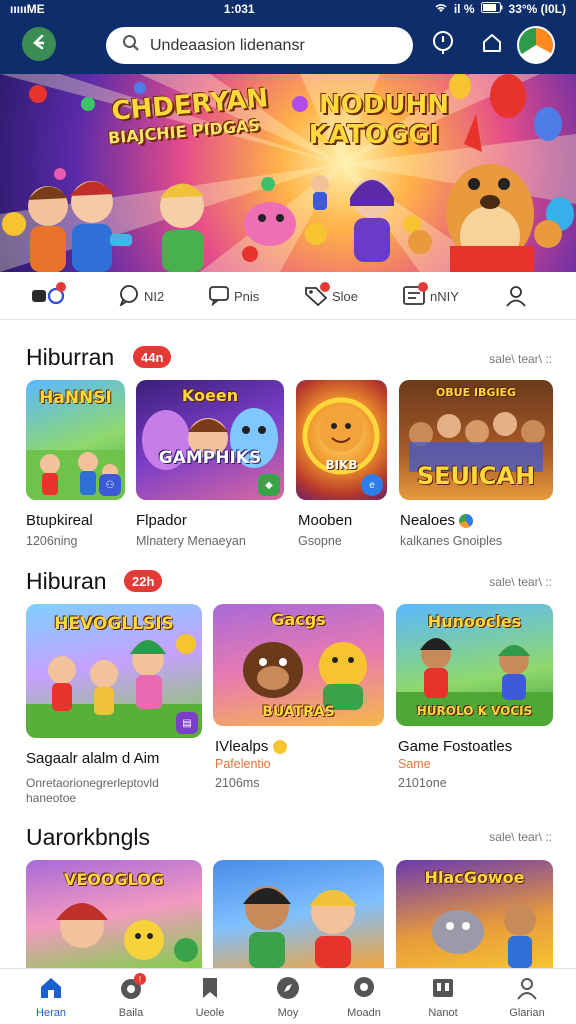 The width and height of the screenshot is (576, 1024). Describe the element at coordinates (455, 746) in the screenshot. I see `game-title: Game Fostoatles` at that location.